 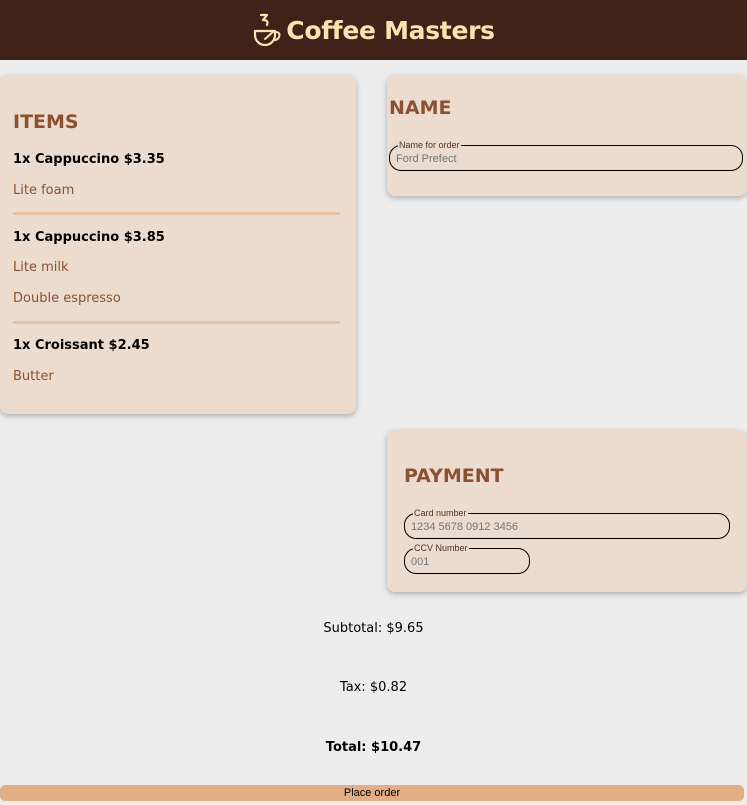 I want to click on app-title: Coffee Masters, so click(x=390, y=30).